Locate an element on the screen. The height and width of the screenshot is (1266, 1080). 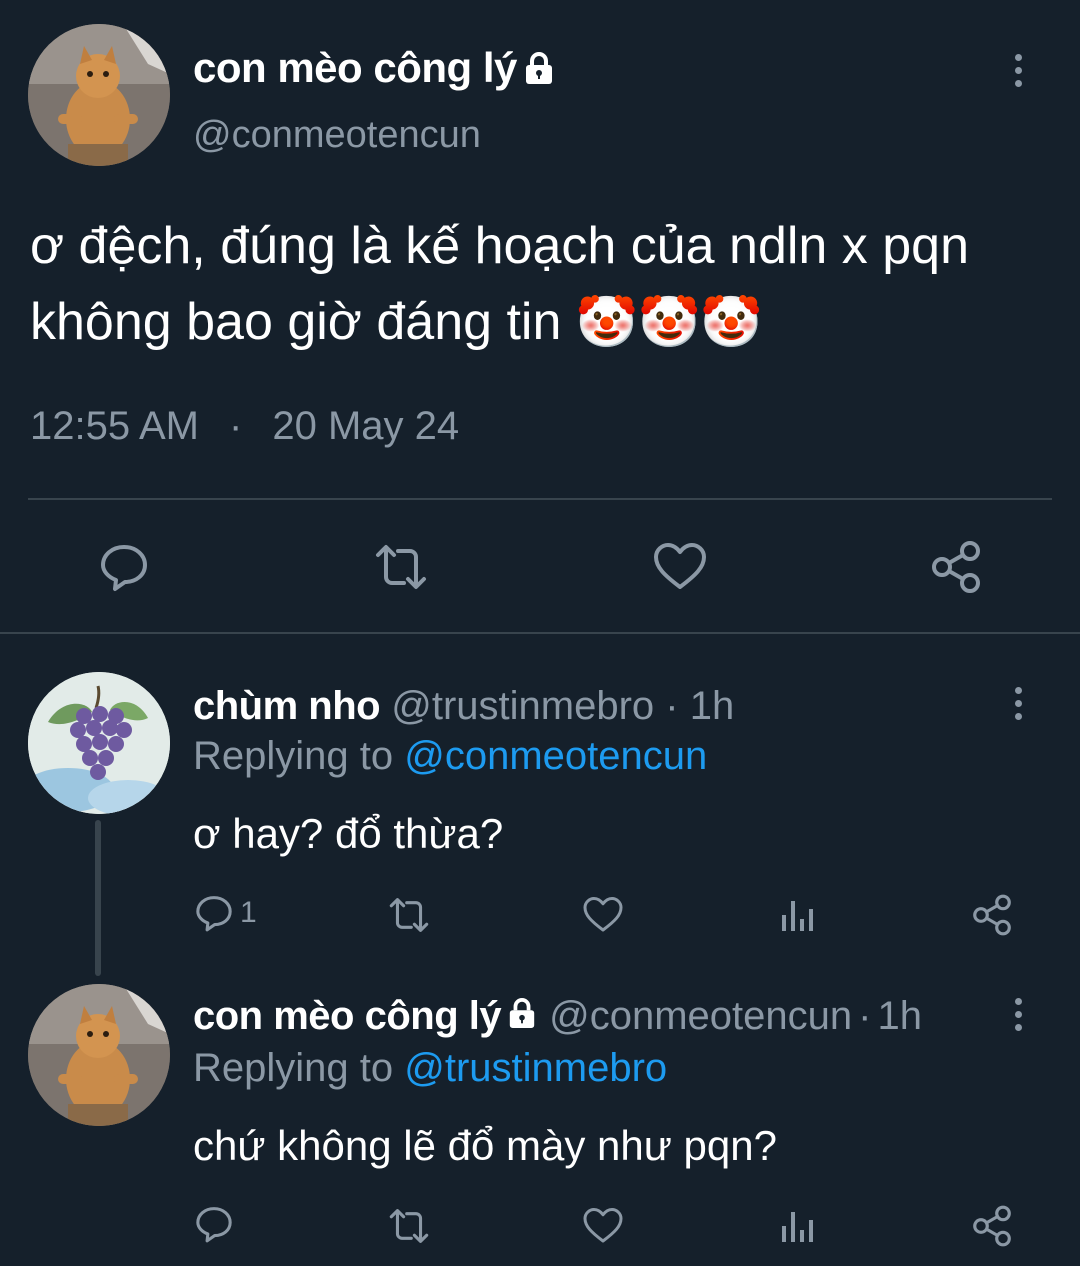
avatar-conmeotencun-reply is located at coordinates (99, 1055).